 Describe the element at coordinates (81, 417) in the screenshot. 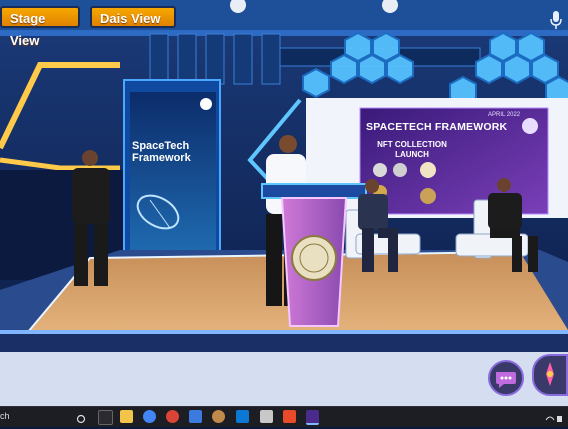

I see `search-icon` at that location.